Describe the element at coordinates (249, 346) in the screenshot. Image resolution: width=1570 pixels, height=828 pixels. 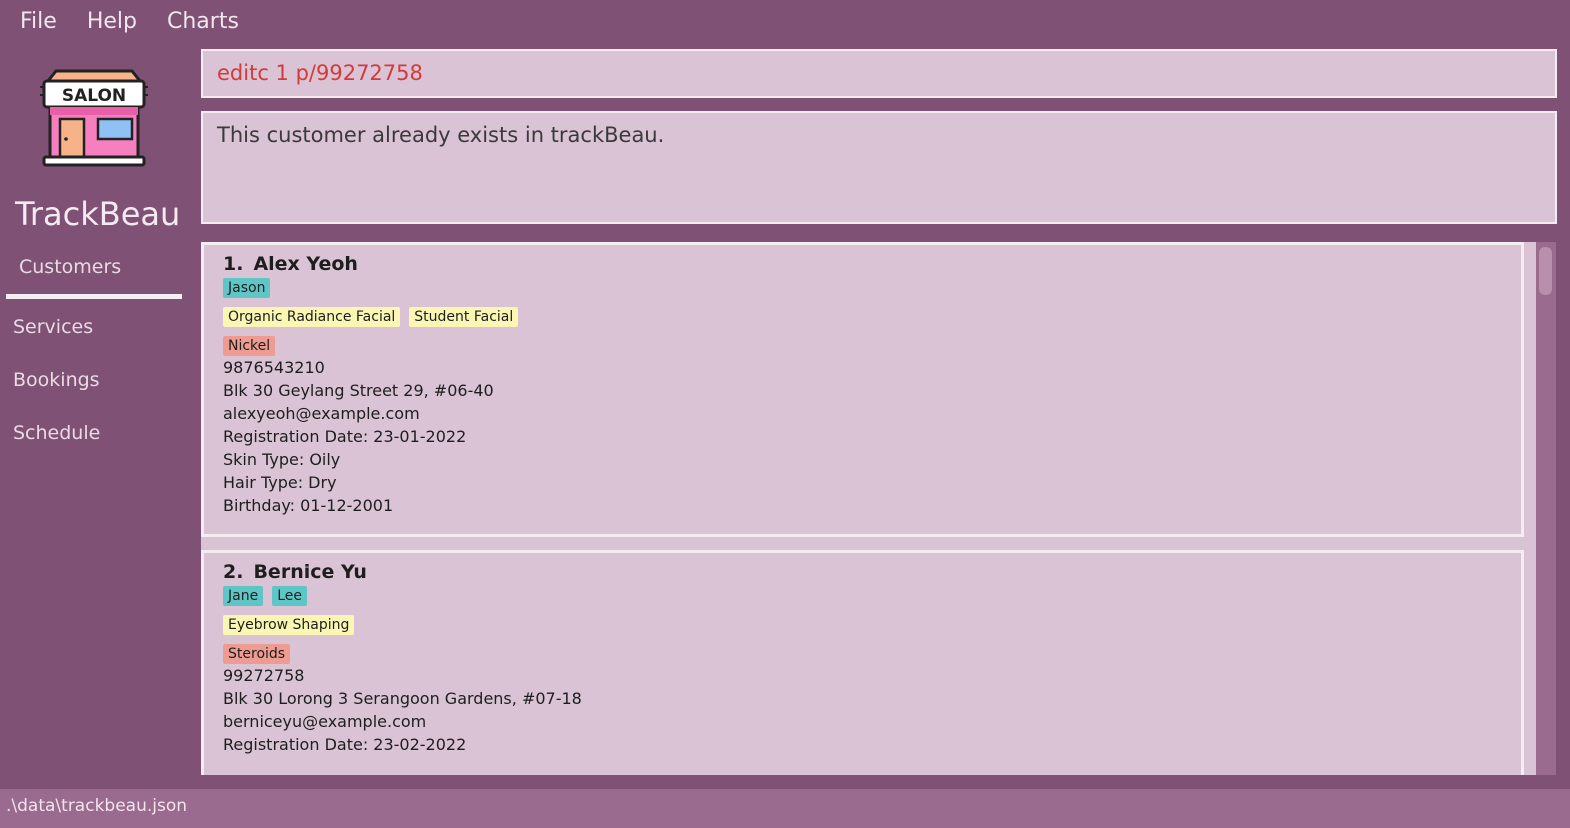
I see `allergy-tag: Nickel` at that location.